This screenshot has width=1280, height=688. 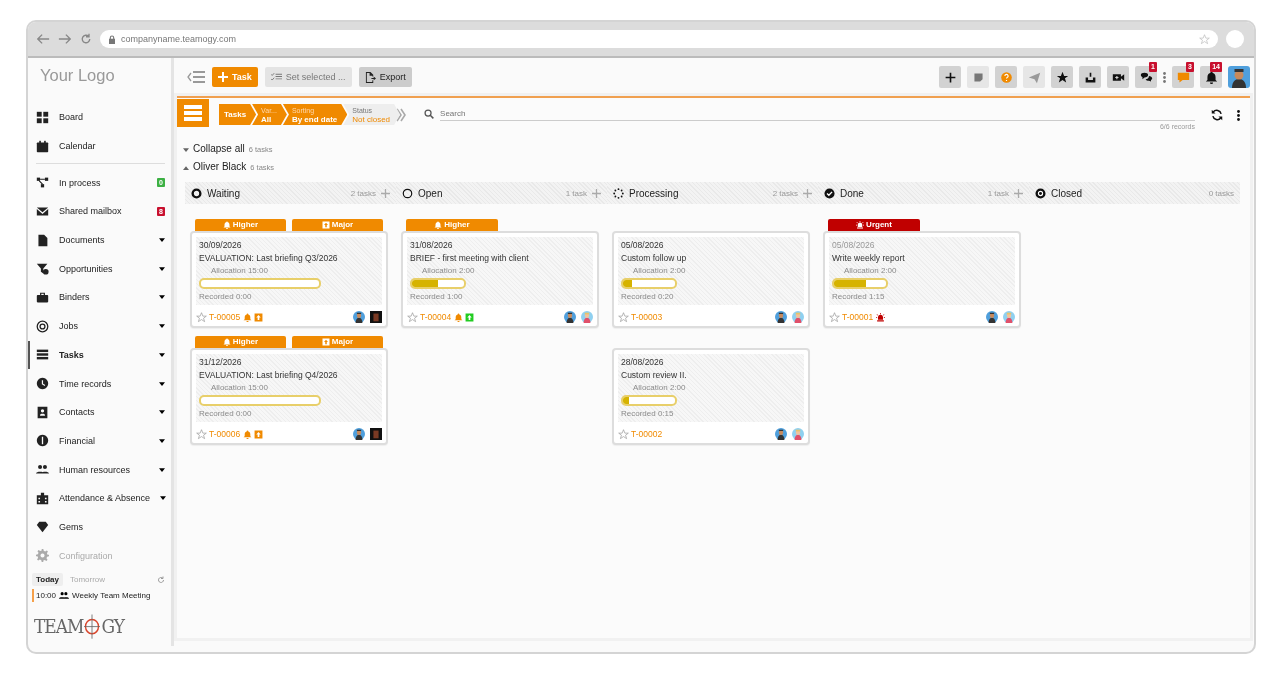 I want to click on due-date: 30/09/2026, so click(x=221, y=245).